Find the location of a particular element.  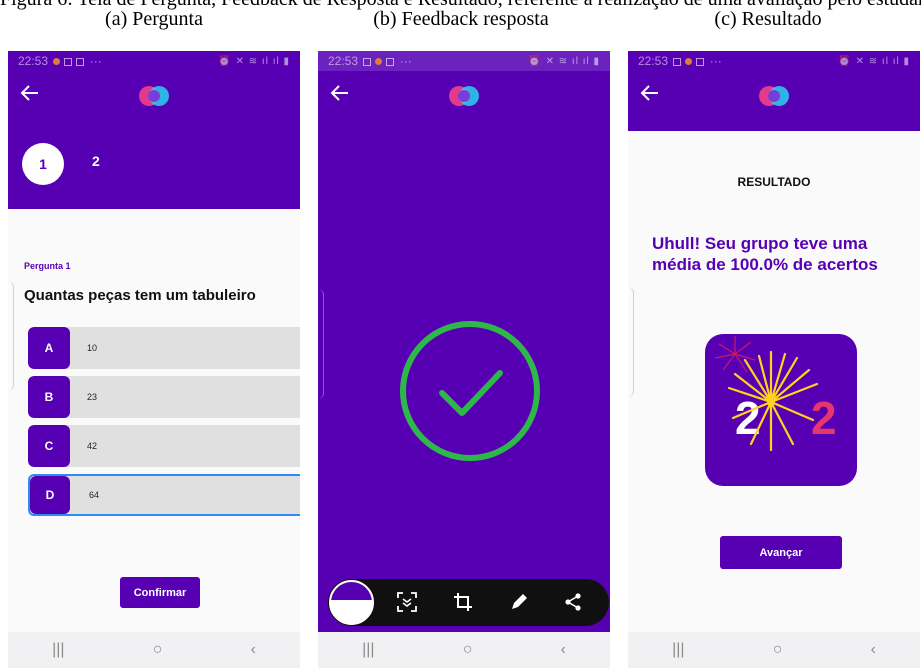

fireworks-trophy-tile: 2 2 is located at coordinates (781, 410).